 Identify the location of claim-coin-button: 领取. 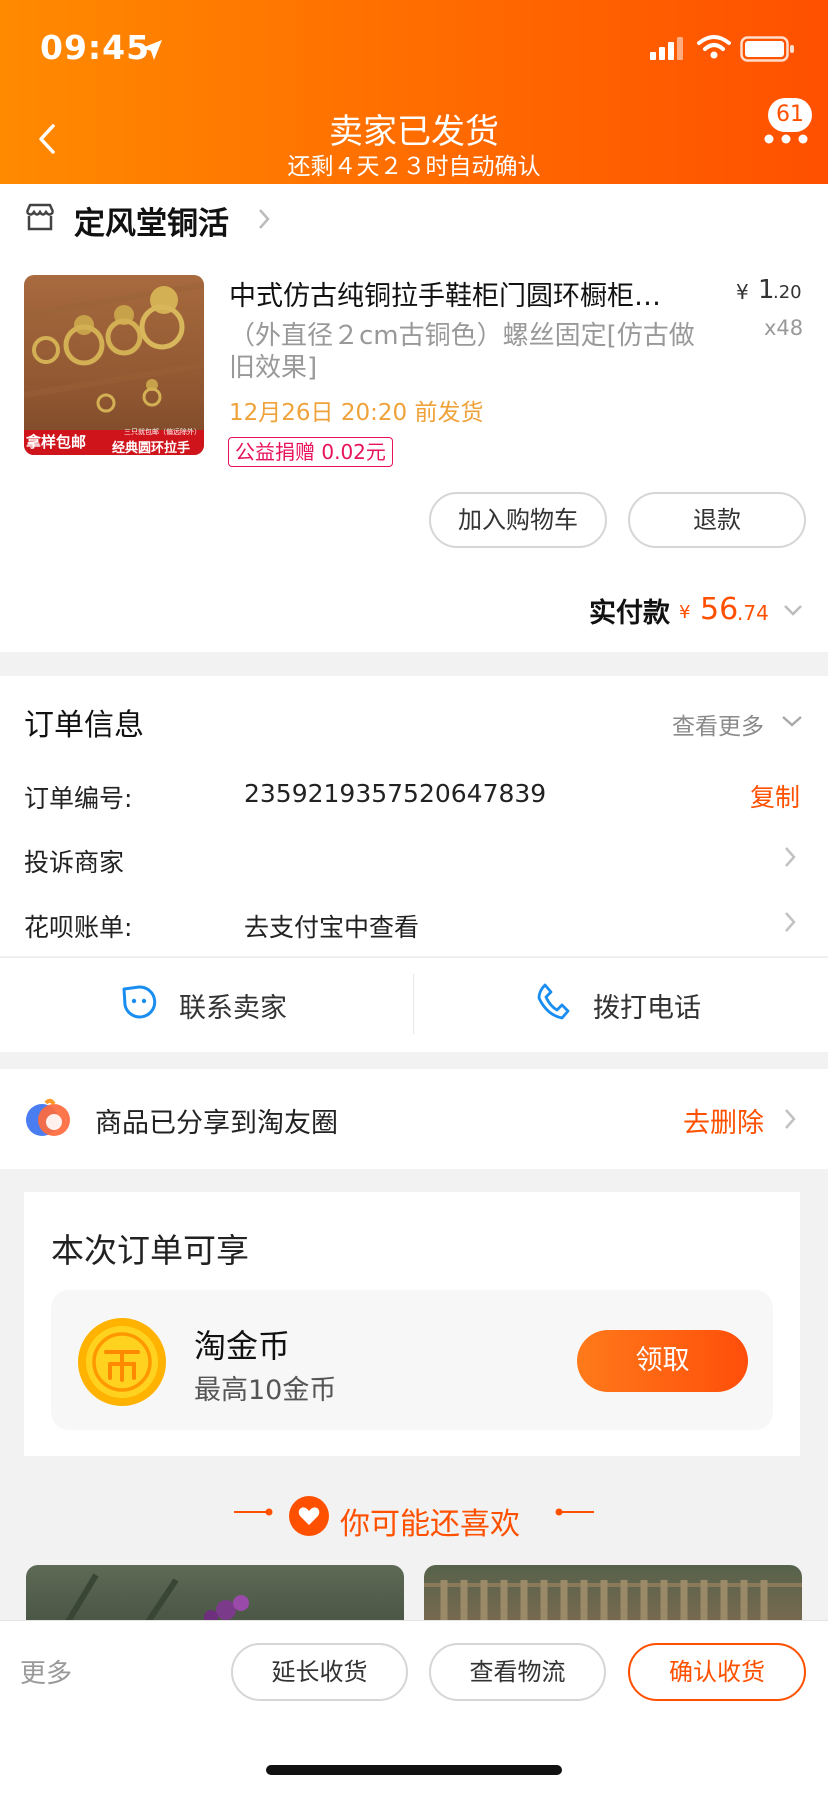
(662, 1361).